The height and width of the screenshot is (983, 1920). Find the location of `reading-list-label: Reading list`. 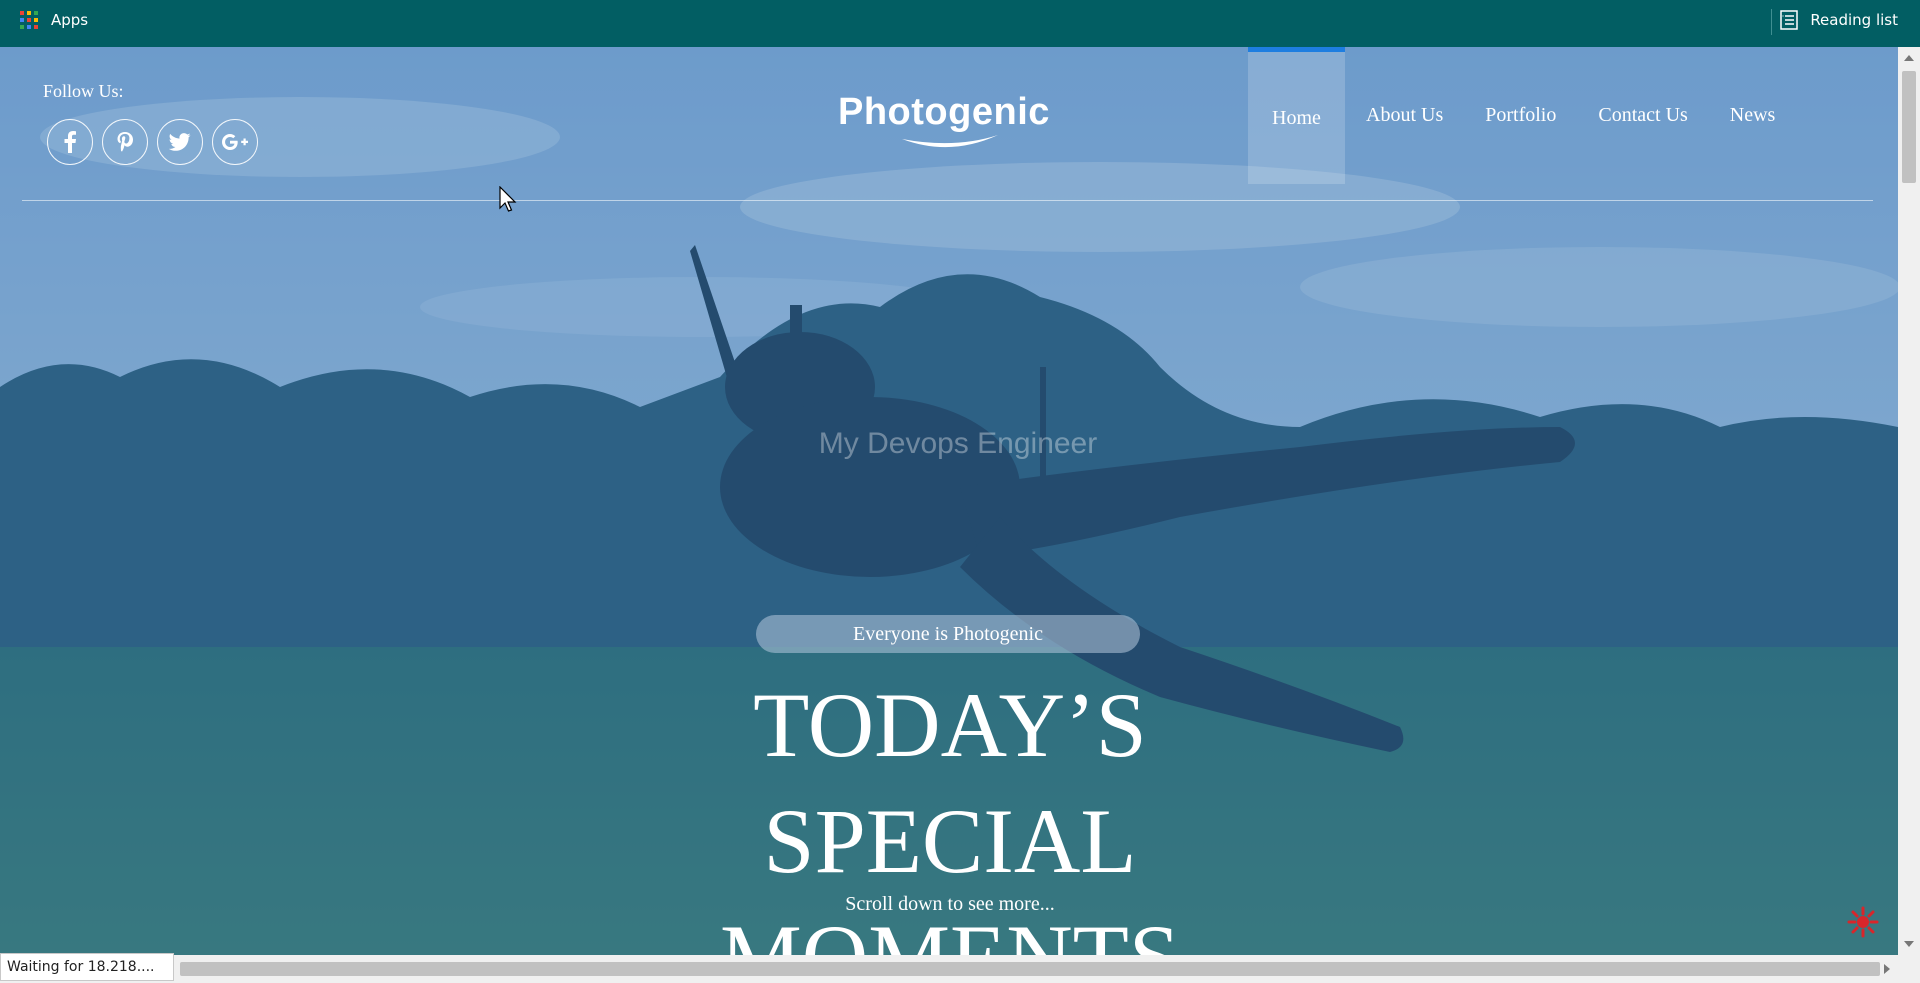

reading-list-label: Reading list is located at coordinates (1854, 20).